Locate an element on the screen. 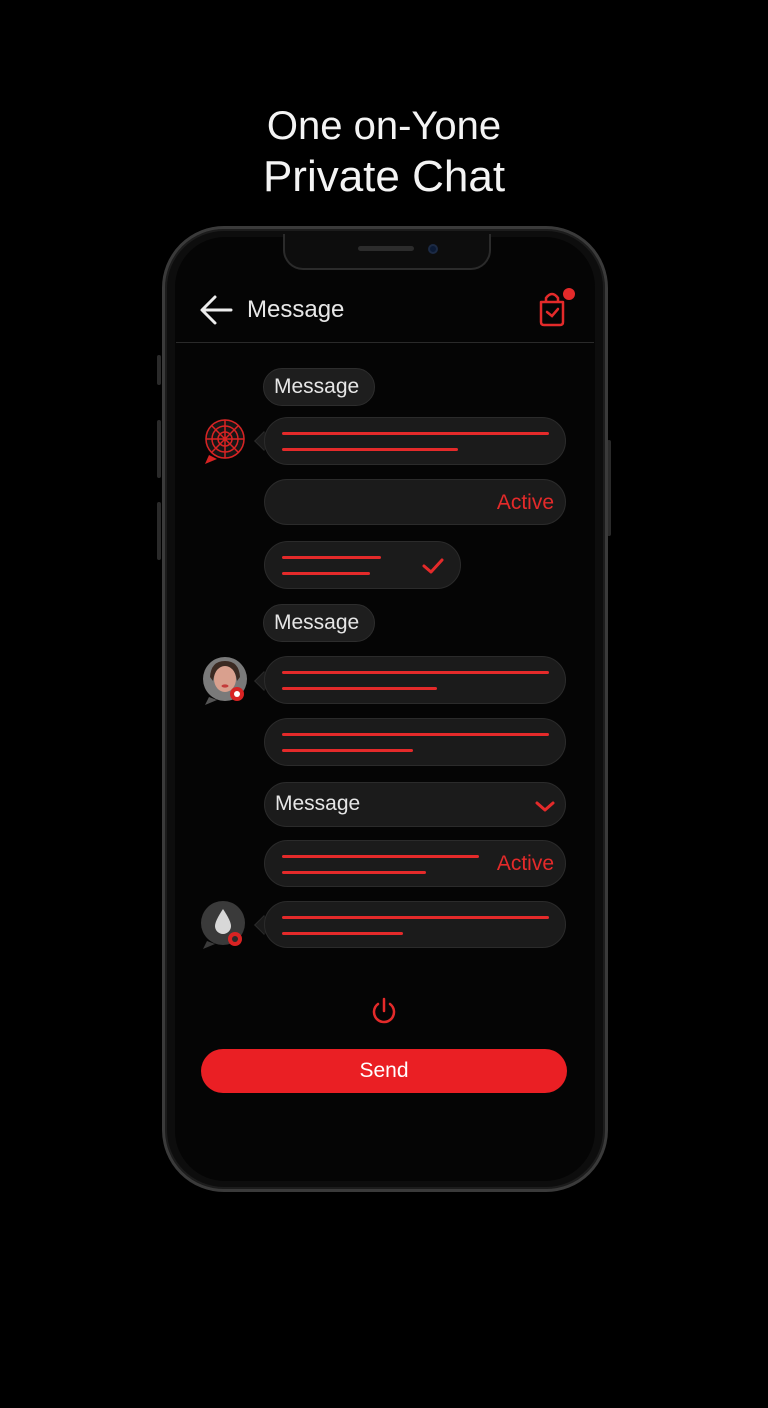  front-camera is located at coordinates (433, 249).